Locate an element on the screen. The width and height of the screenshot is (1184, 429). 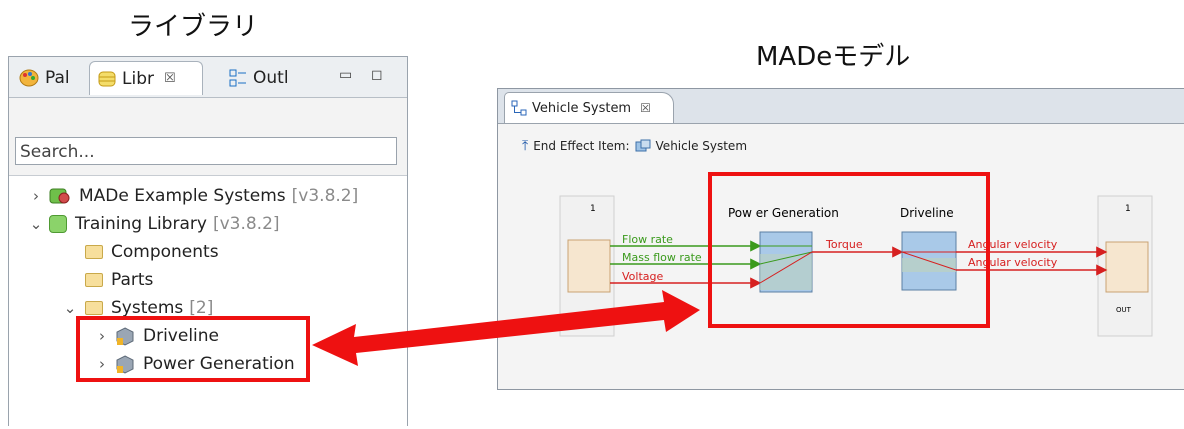
tab-outline: Outl is located at coordinates (264, 78).